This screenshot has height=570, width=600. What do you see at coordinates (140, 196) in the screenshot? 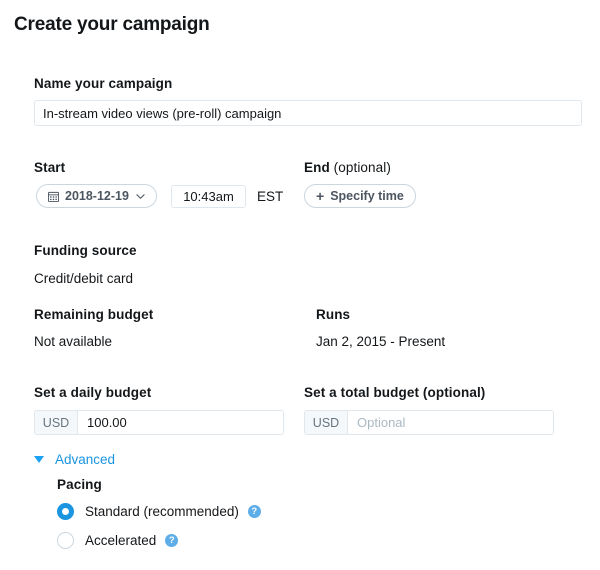
I see `chevron-down-icon` at bounding box center [140, 196].